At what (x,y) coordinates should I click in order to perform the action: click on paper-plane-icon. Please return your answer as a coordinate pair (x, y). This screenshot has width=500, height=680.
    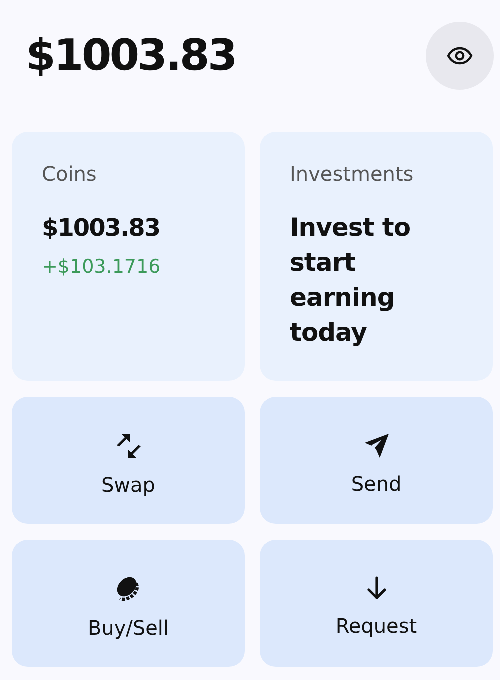
    Looking at the image, I should click on (376, 446).